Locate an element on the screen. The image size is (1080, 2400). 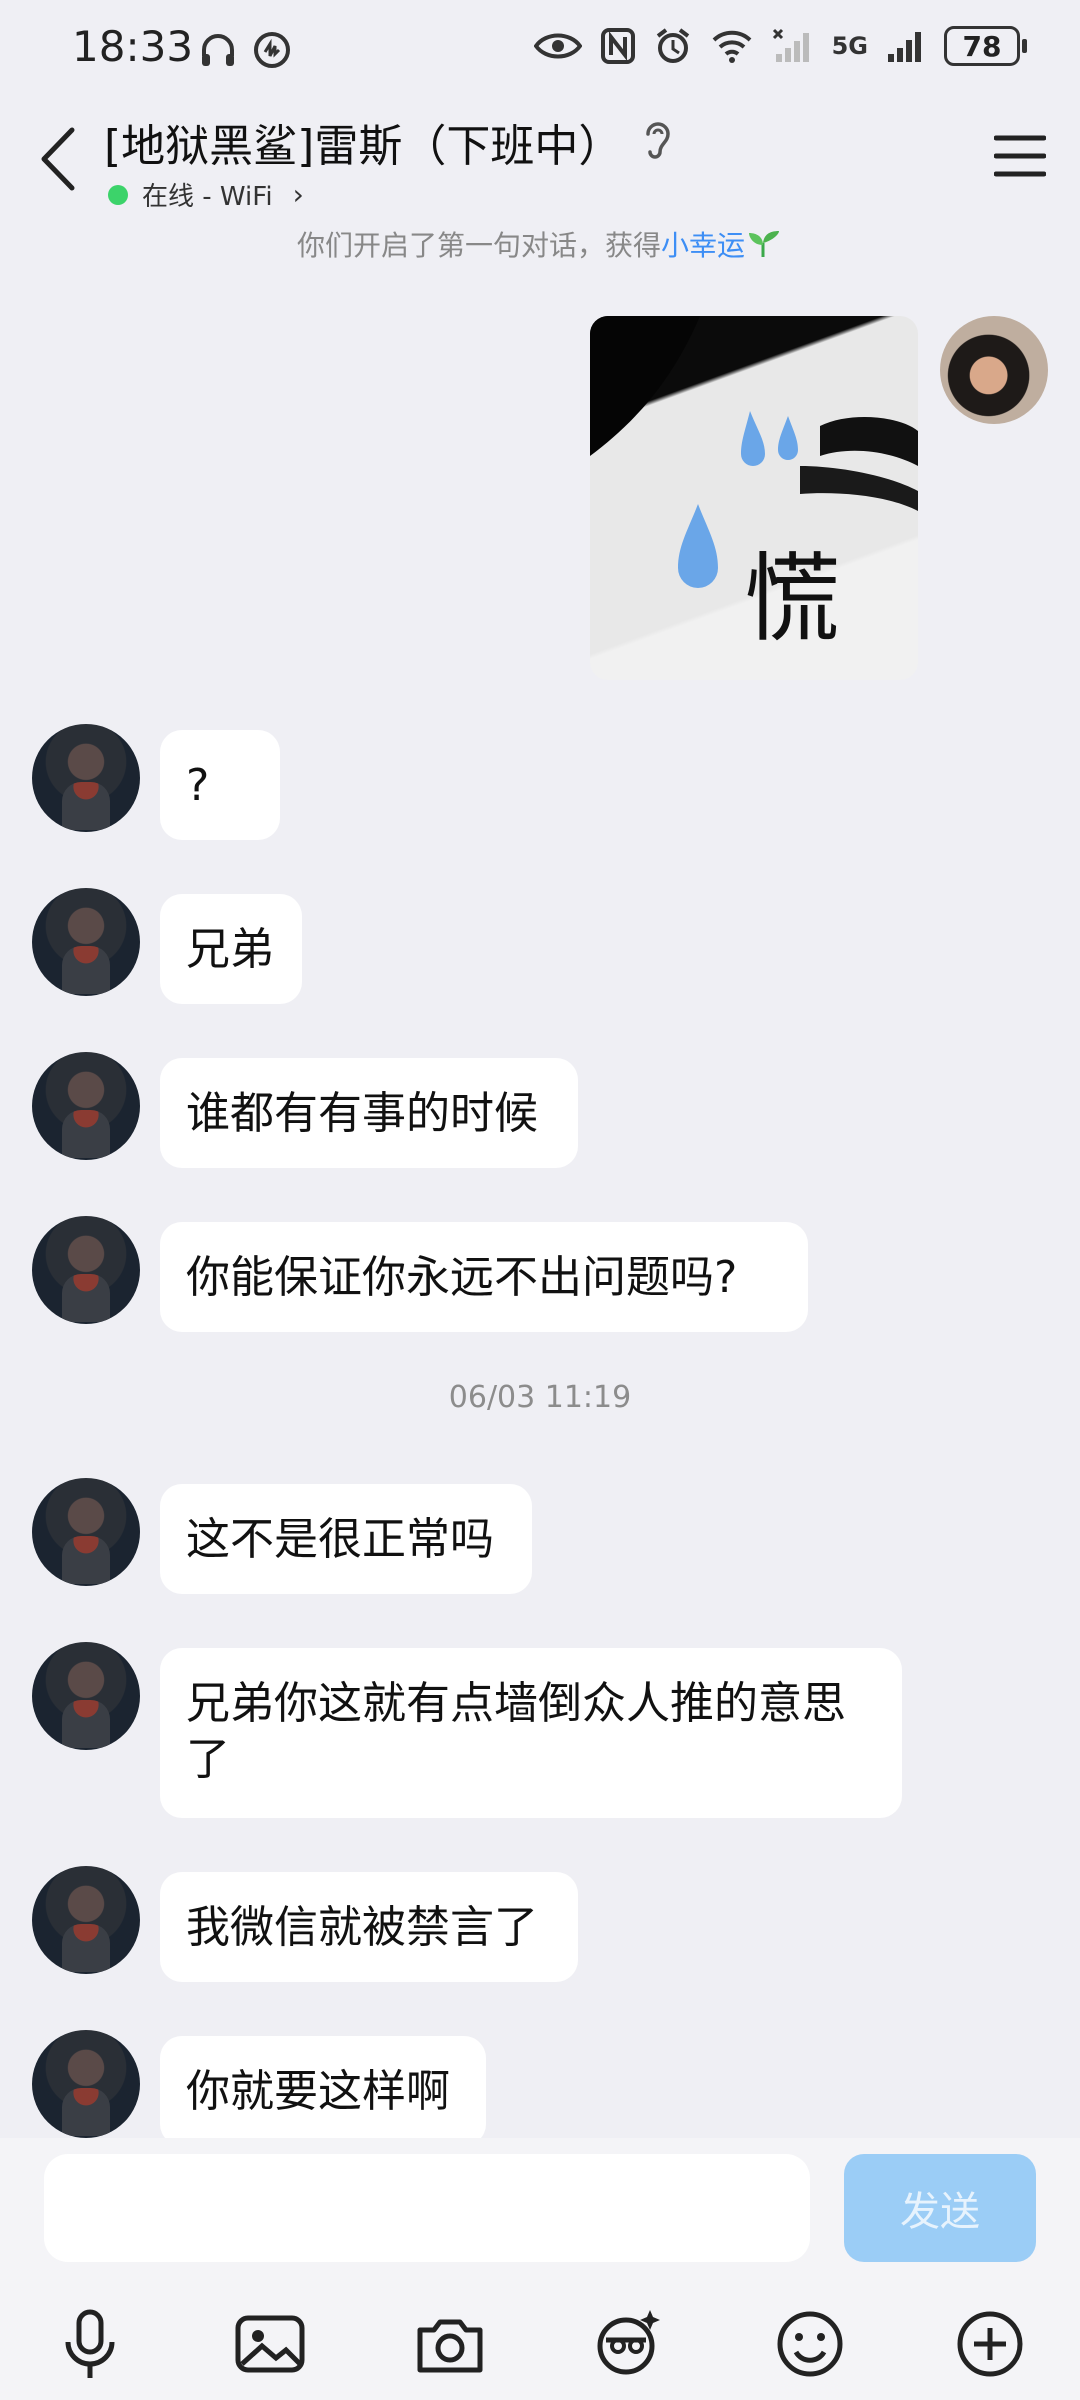
back-icon is located at coordinates (58, 159).